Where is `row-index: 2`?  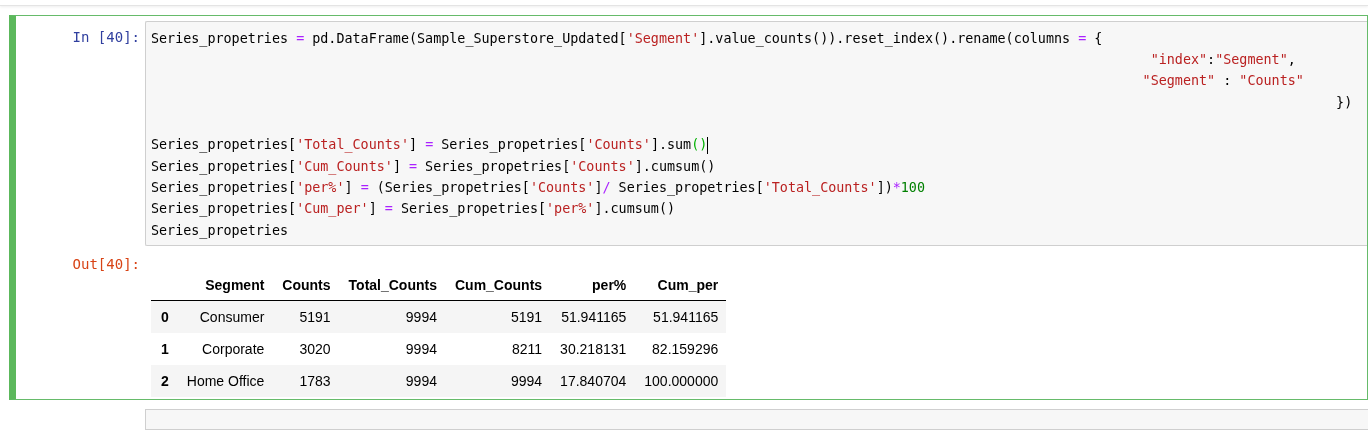 row-index: 2 is located at coordinates (164, 380).